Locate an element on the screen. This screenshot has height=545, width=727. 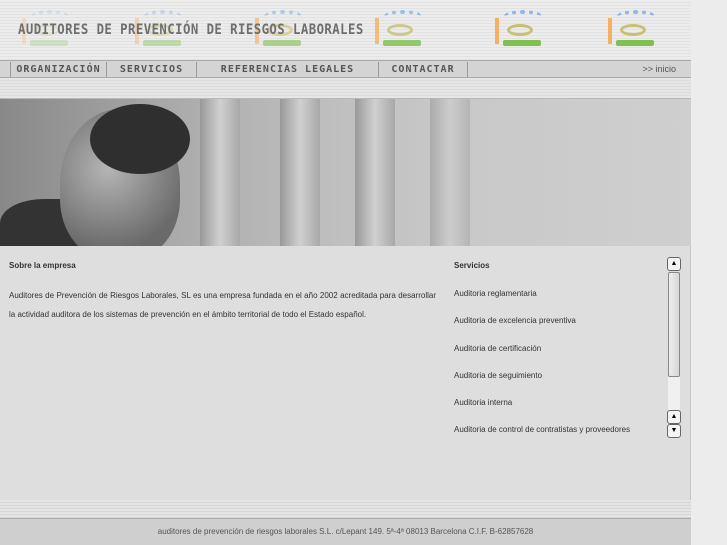
service-link: Auditoria reglamentaria is located at coordinates (560, 302).